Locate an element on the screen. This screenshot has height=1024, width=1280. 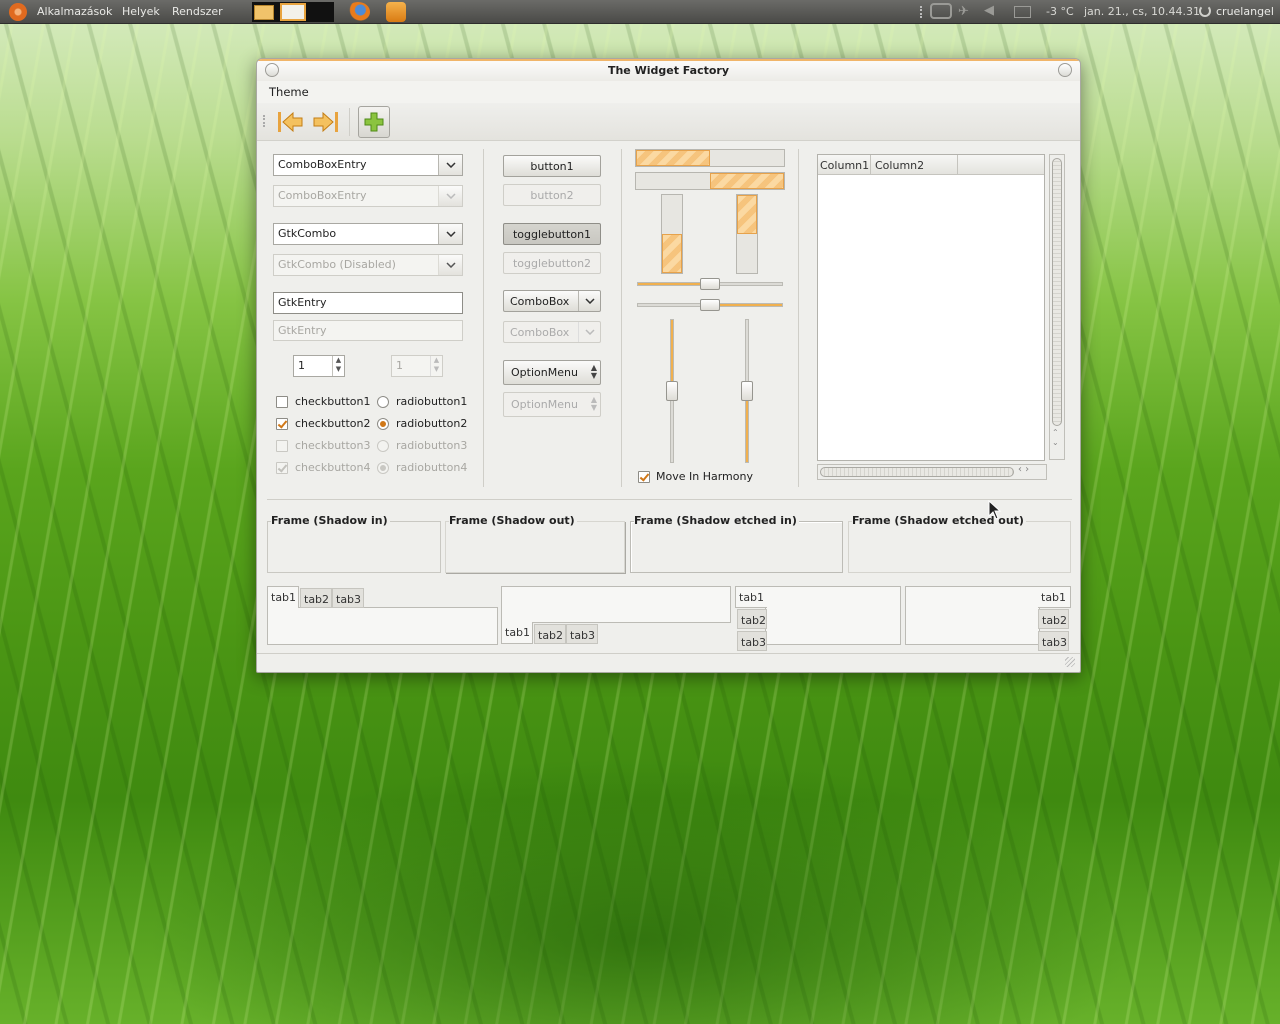
notebook-left-tab1: tab1 is located at coordinates (751, 597).